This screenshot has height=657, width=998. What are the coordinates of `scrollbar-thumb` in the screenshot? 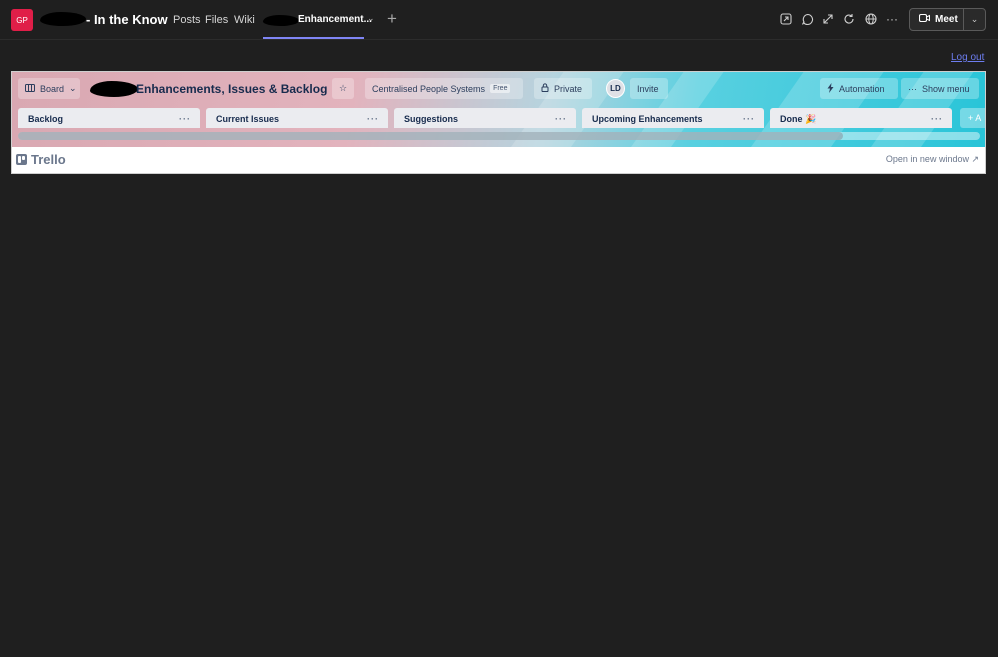 It's located at (430, 136).